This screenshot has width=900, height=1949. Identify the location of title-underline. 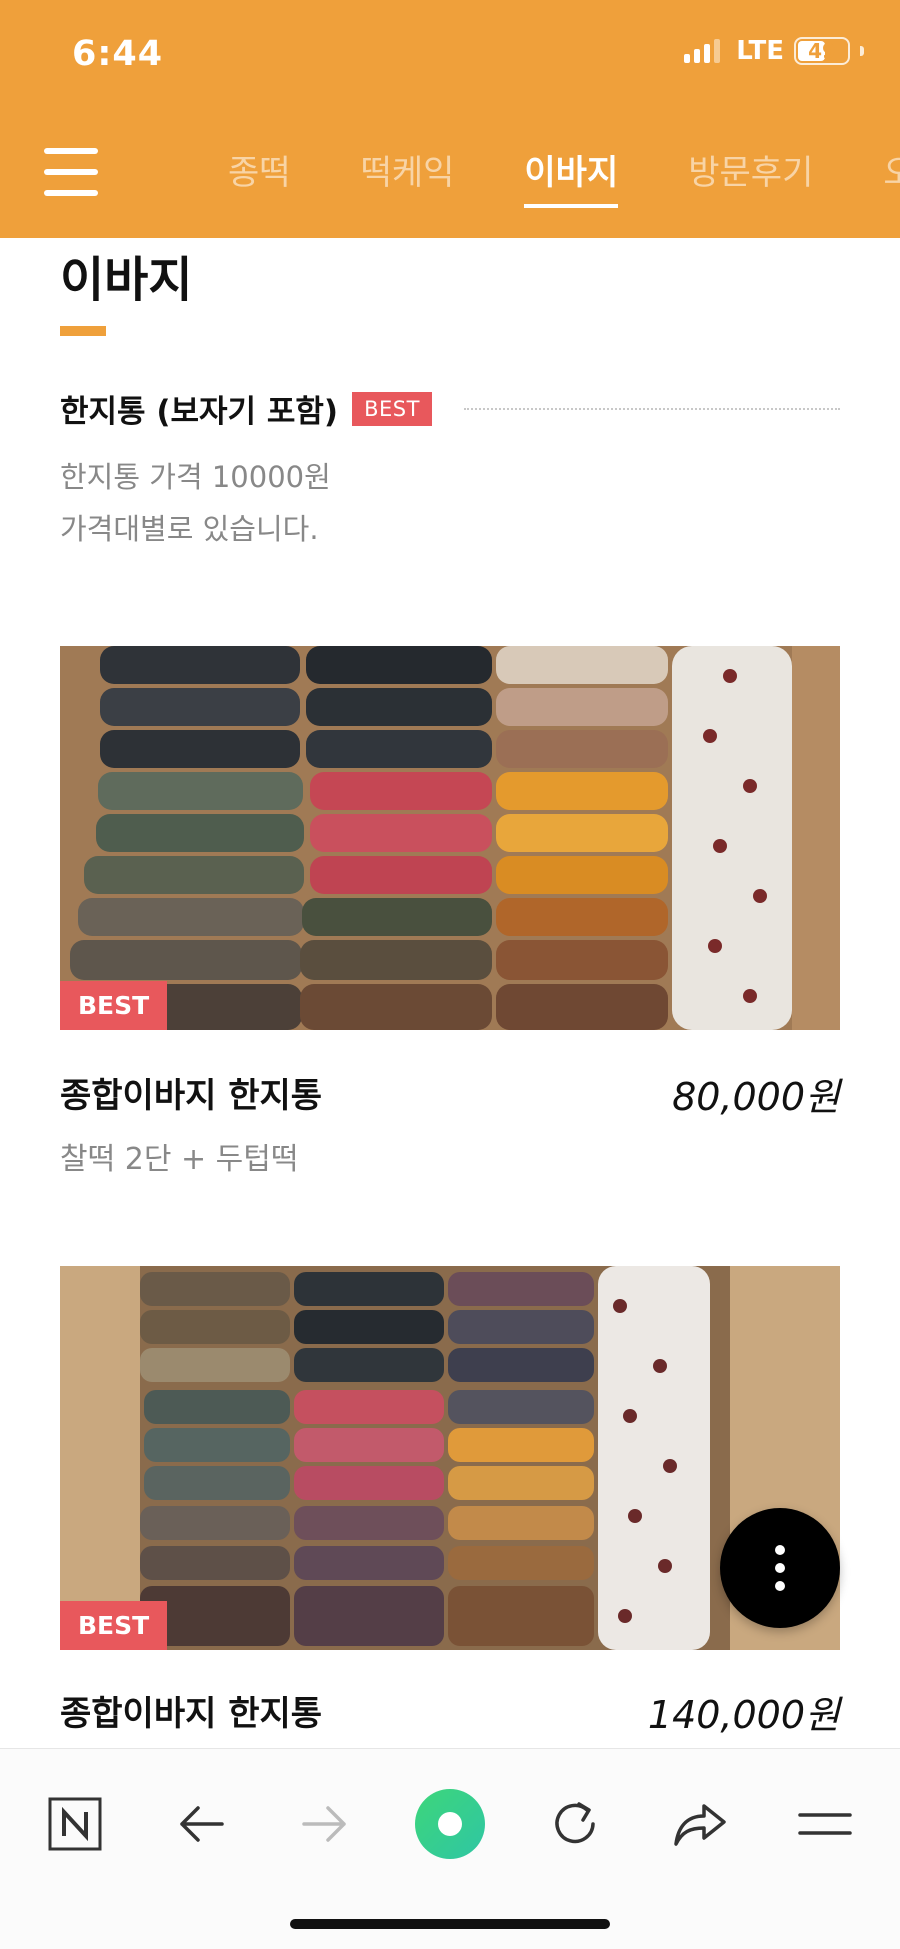
(83, 331).